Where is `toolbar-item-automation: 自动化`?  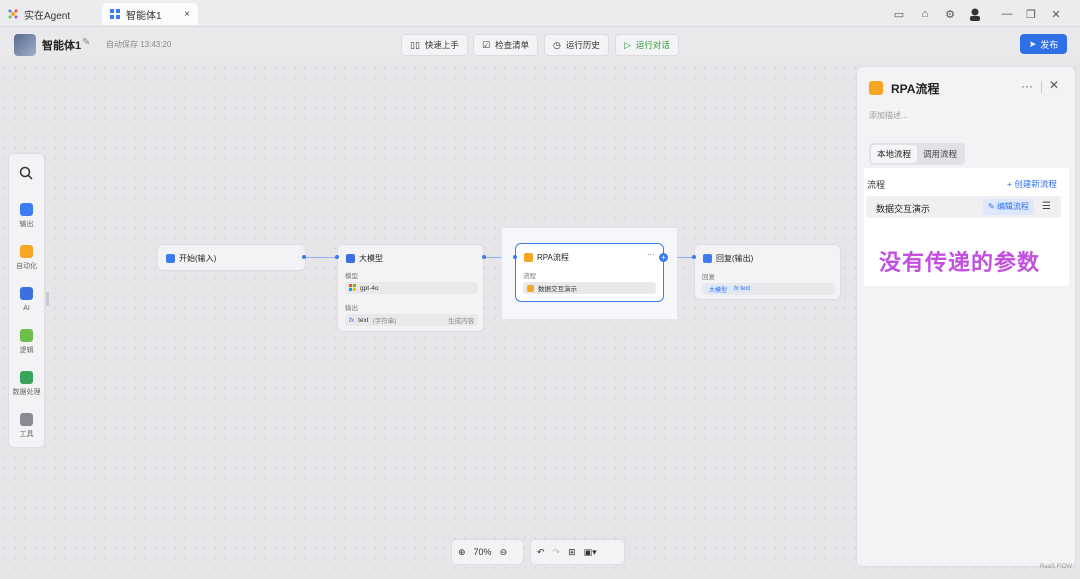 toolbar-item-automation: 自动化 is located at coordinates (26, 258).